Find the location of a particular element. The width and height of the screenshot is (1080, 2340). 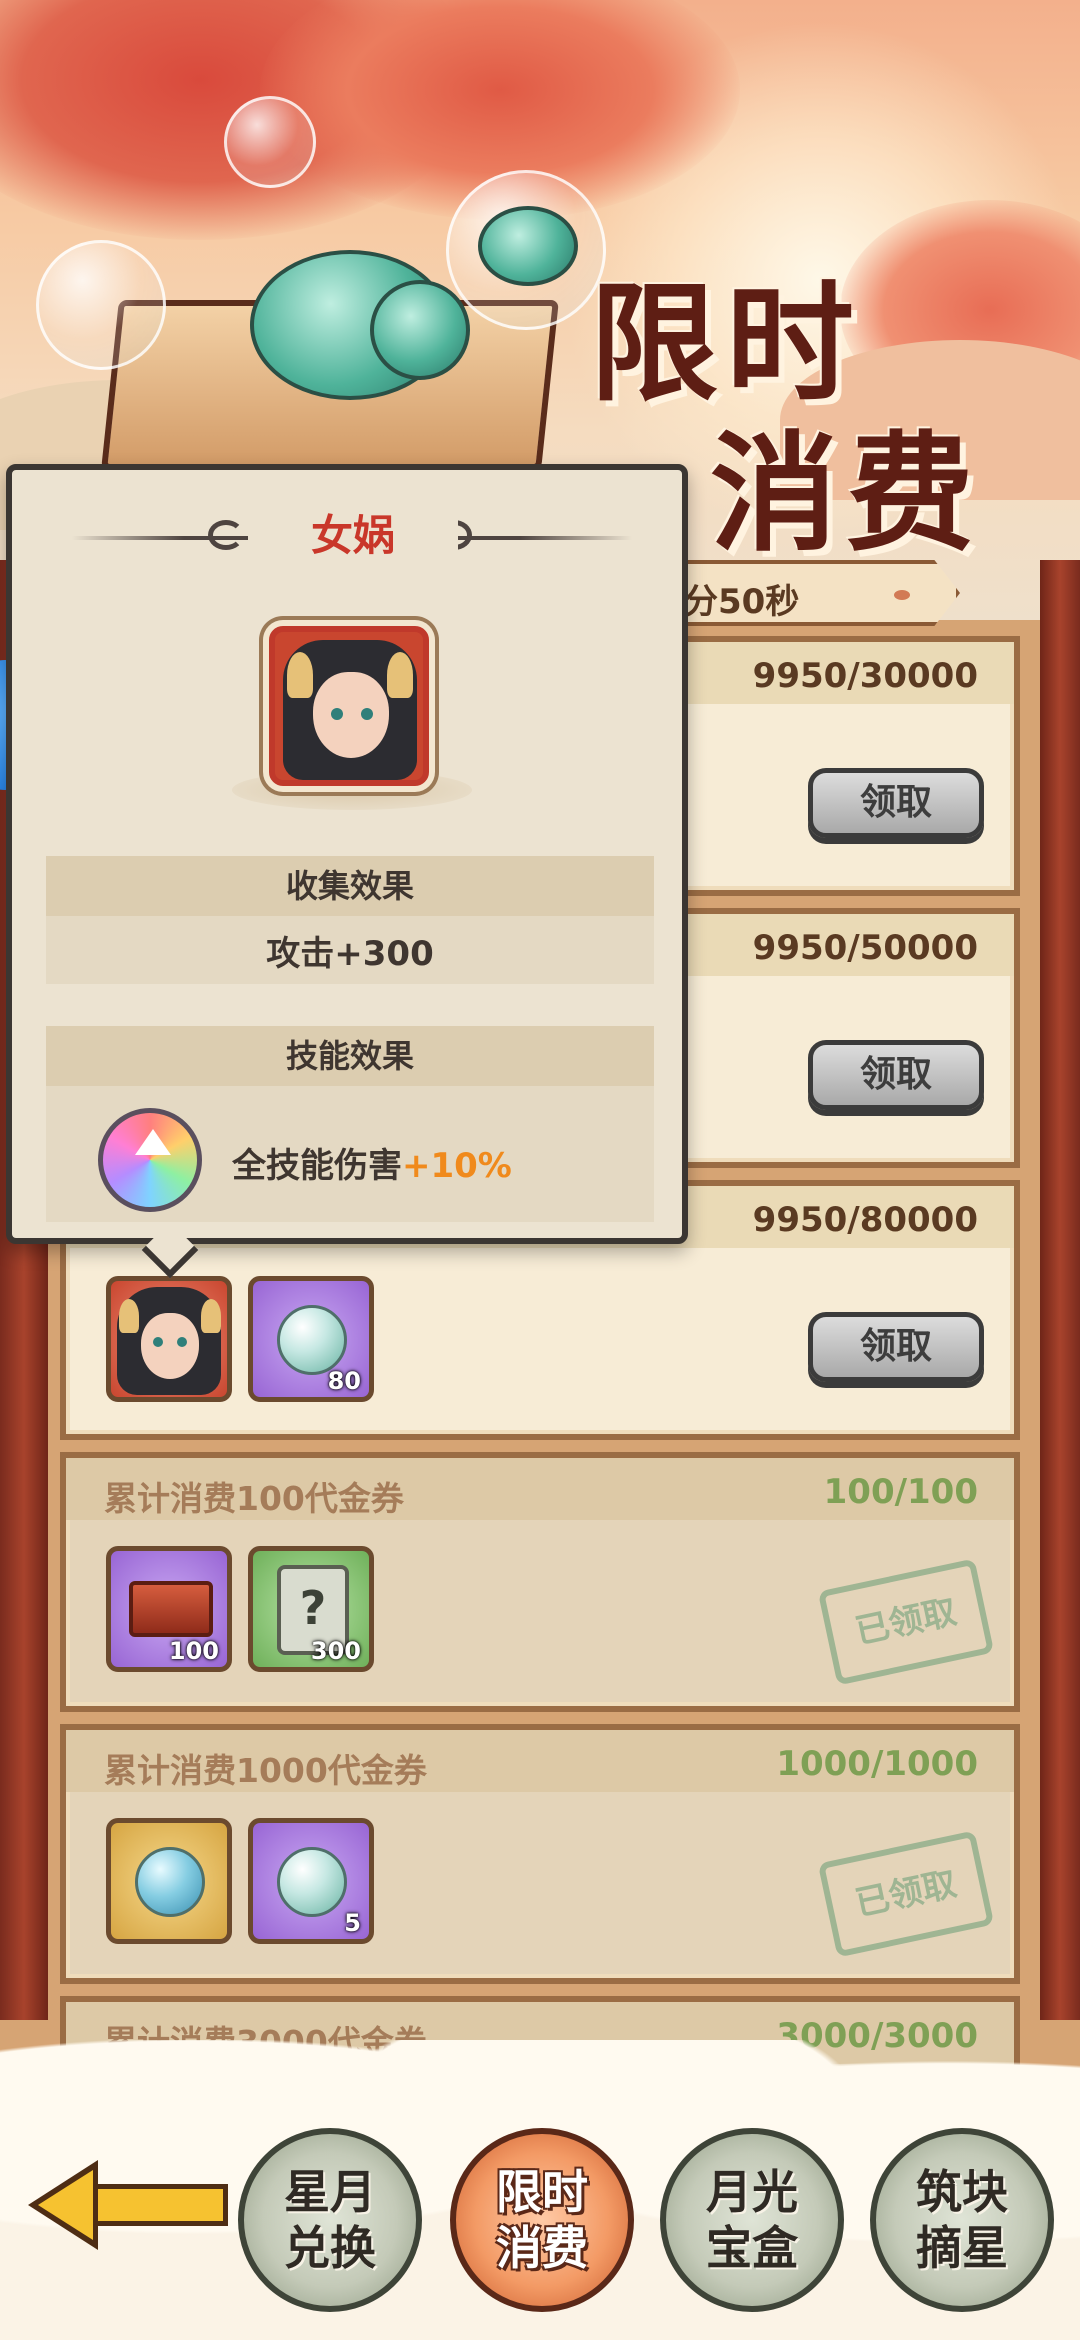

pearl-icon: 5 is located at coordinates (311, 1881).